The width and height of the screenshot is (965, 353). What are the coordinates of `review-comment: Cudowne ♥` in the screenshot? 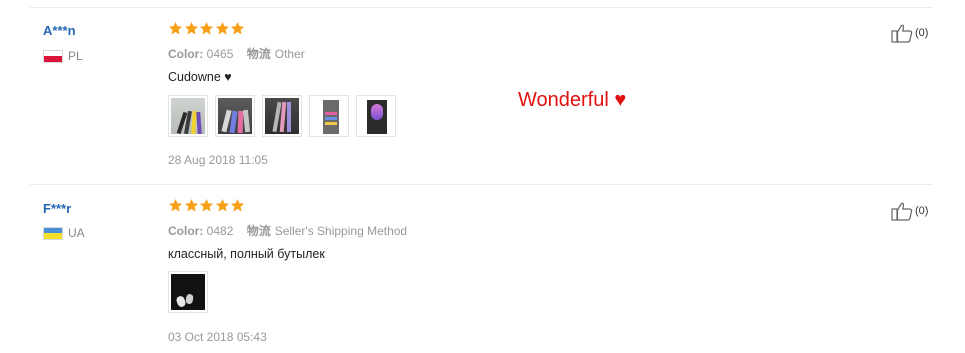 It's located at (200, 77).